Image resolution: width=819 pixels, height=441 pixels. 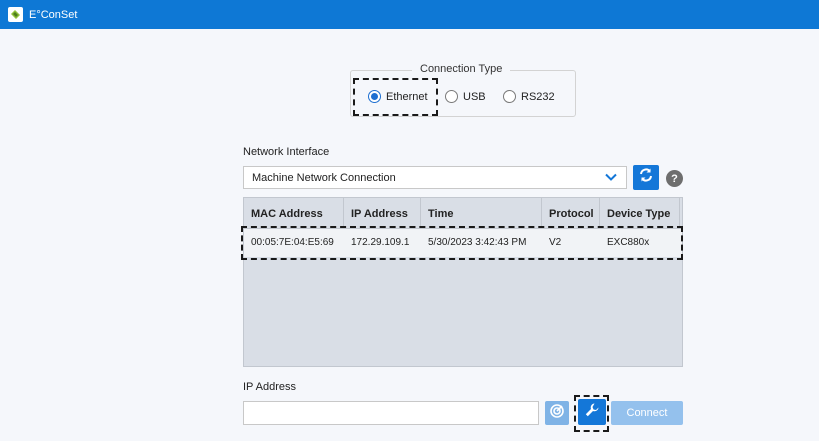 I want to click on wrench-icon, so click(x=592, y=412).